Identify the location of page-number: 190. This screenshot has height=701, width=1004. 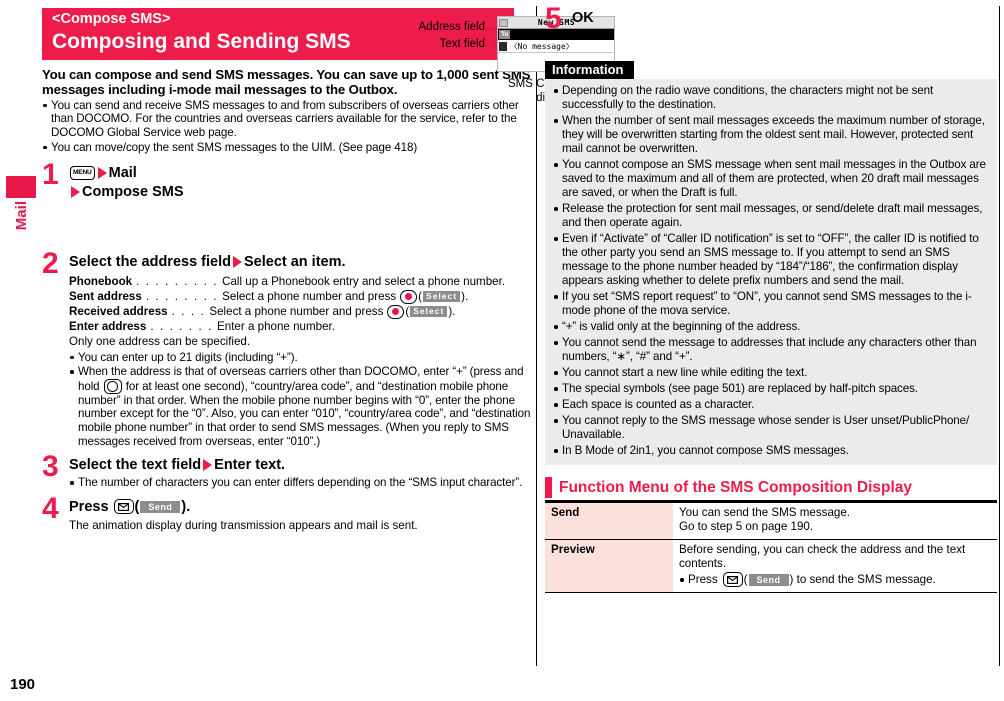
(23, 684).